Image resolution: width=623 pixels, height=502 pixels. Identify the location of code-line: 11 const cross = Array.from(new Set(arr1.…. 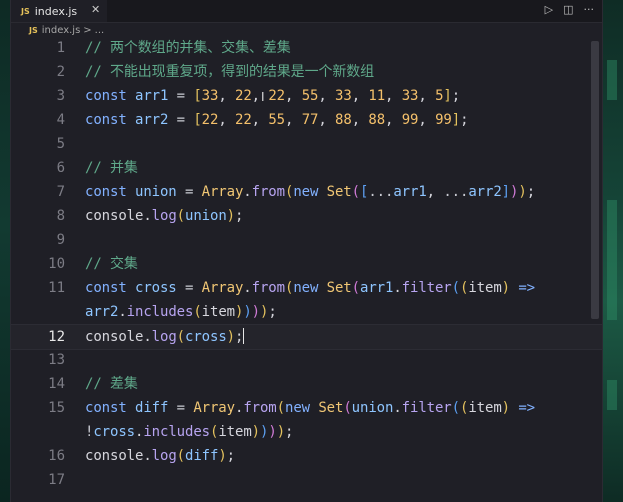
(306, 288).